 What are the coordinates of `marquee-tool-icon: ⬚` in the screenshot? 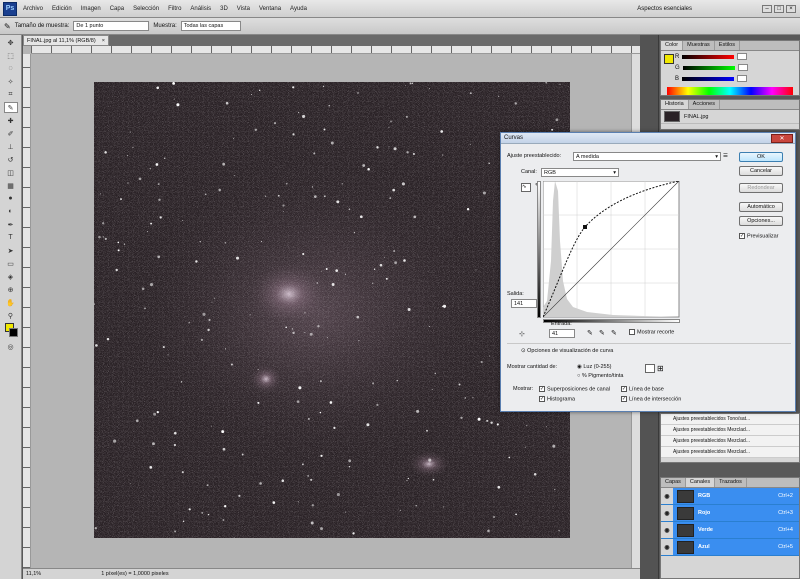 It's located at (11, 55).